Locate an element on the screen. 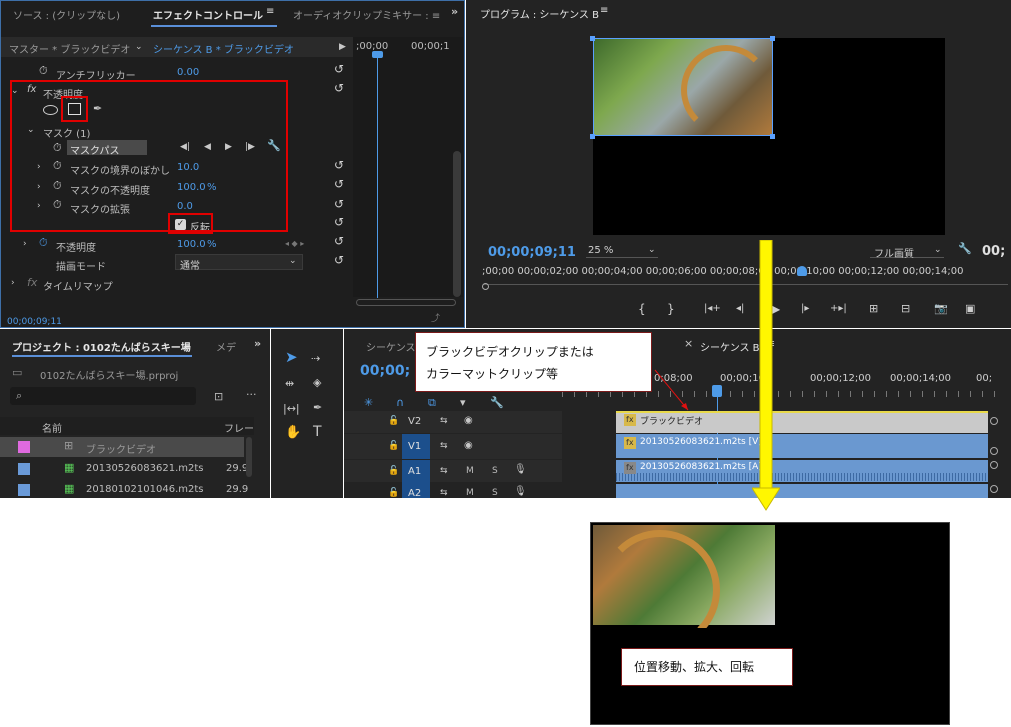  compare-view-button: ▣ is located at coordinates (970, 308).